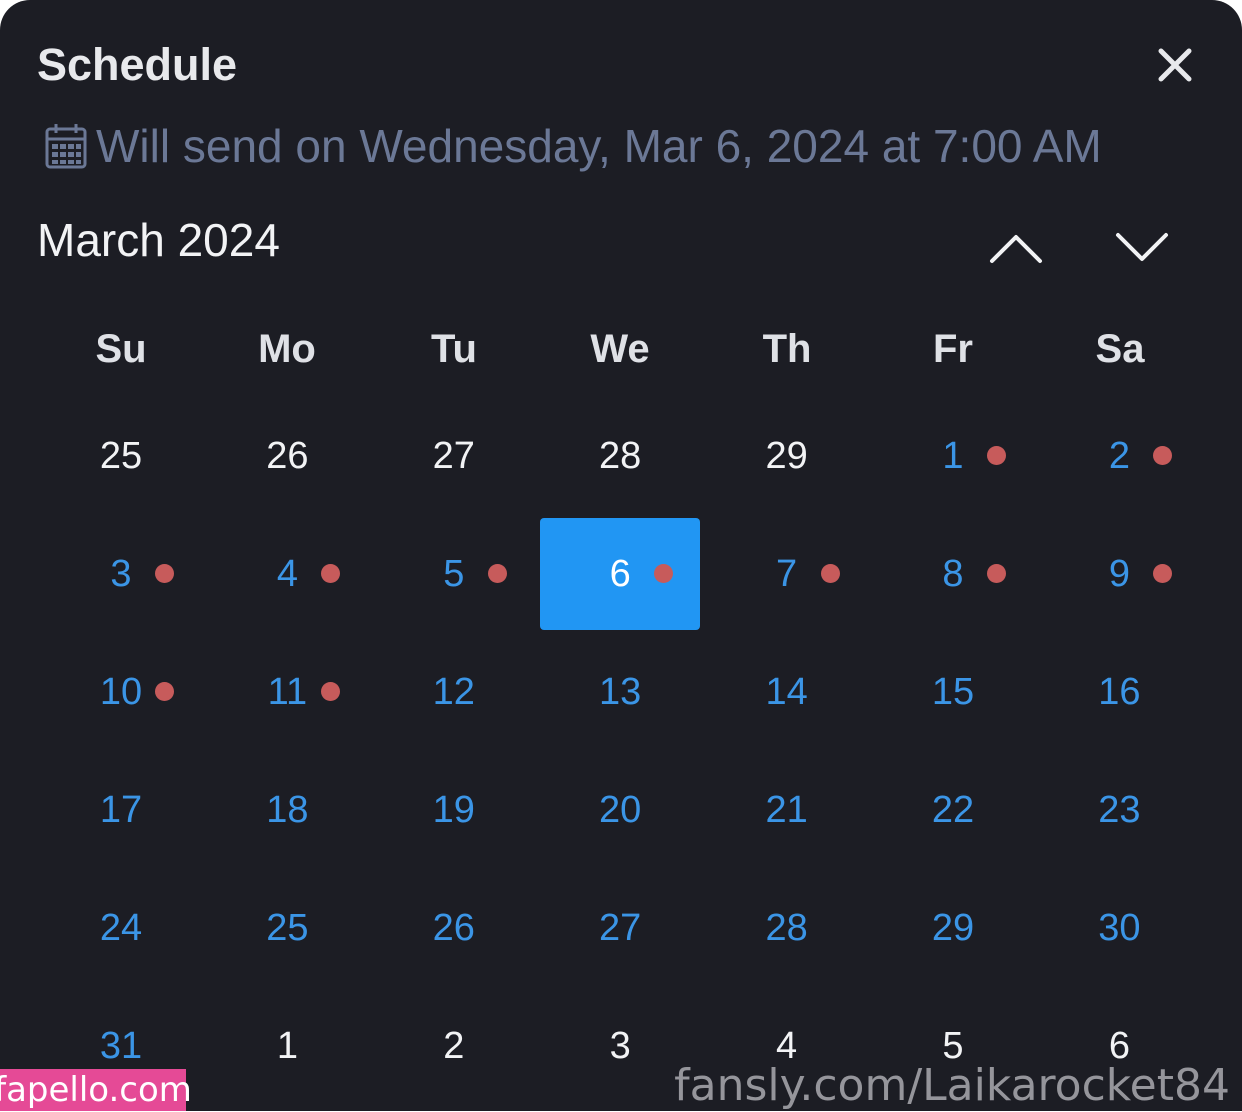 The height and width of the screenshot is (1112, 1242). I want to click on day-number: 17, so click(121, 809).